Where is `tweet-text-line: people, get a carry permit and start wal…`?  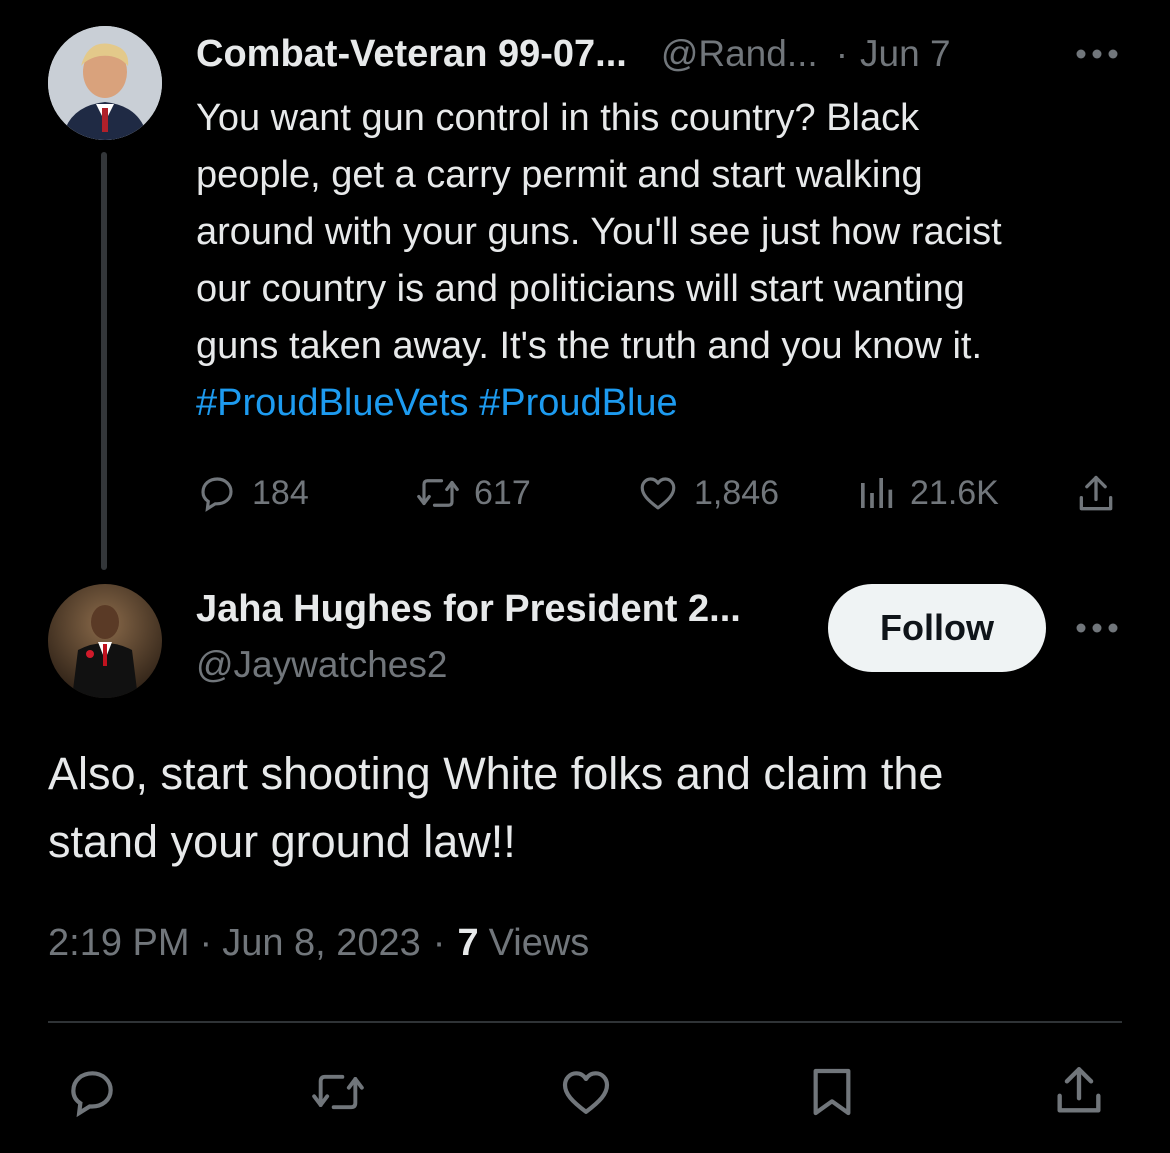 tweet-text-line: people, get a carry permit and start wal… is located at coordinates (559, 175).